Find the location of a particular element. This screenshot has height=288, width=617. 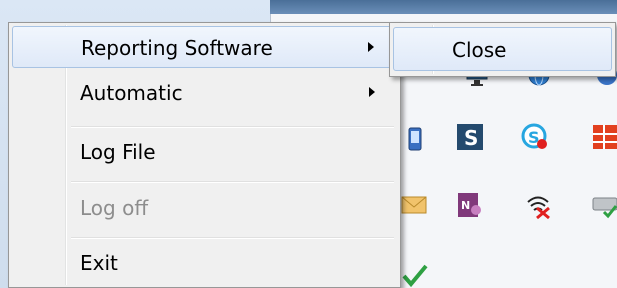

menu-item-label: Exit is located at coordinates (99, 263).